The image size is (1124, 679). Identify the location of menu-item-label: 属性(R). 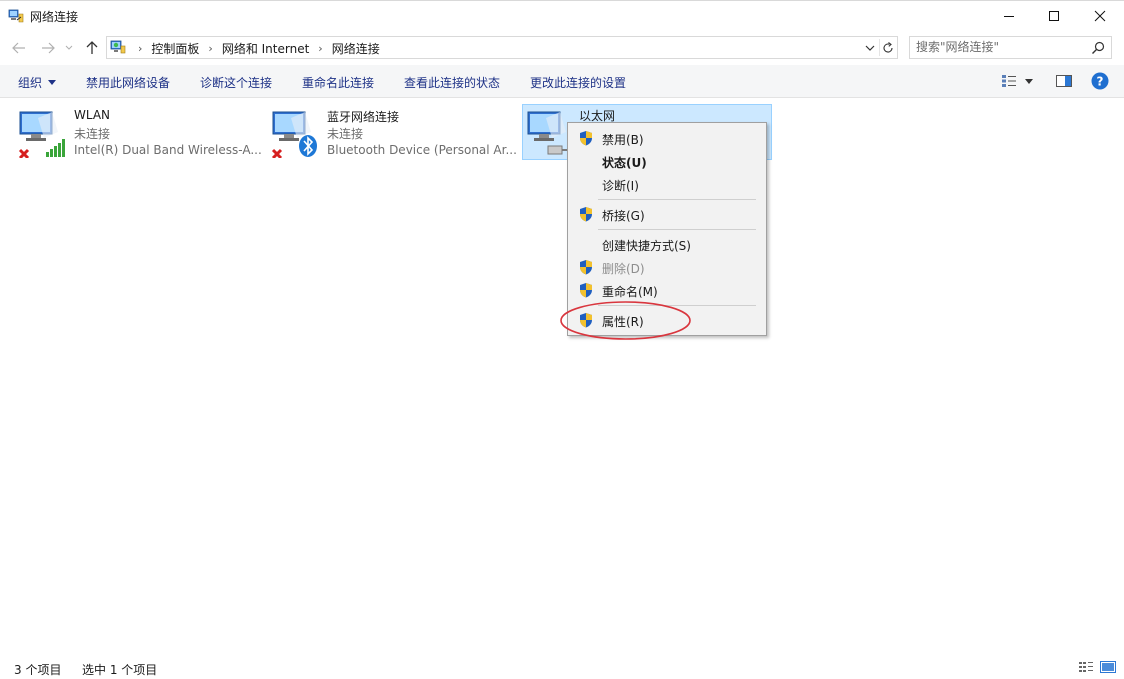
(623, 322).